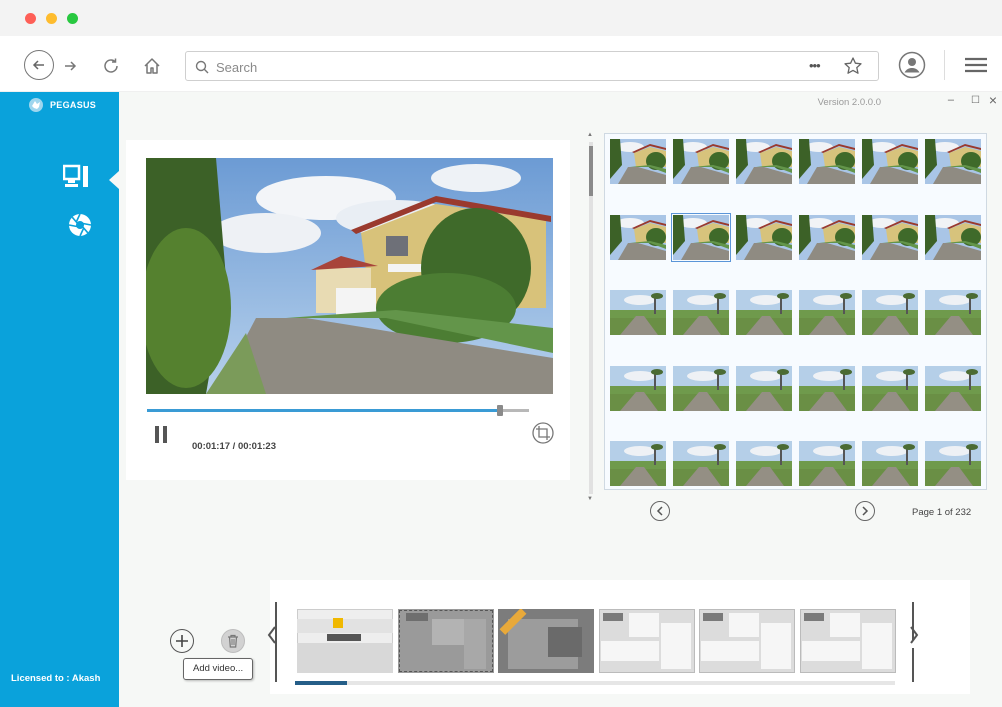  I want to click on crop-button, so click(543, 433).